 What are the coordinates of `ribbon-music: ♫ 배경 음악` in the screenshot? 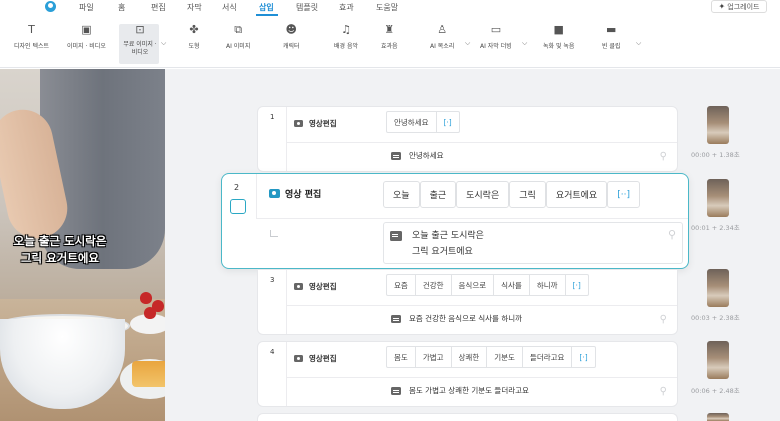 It's located at (346, 37).